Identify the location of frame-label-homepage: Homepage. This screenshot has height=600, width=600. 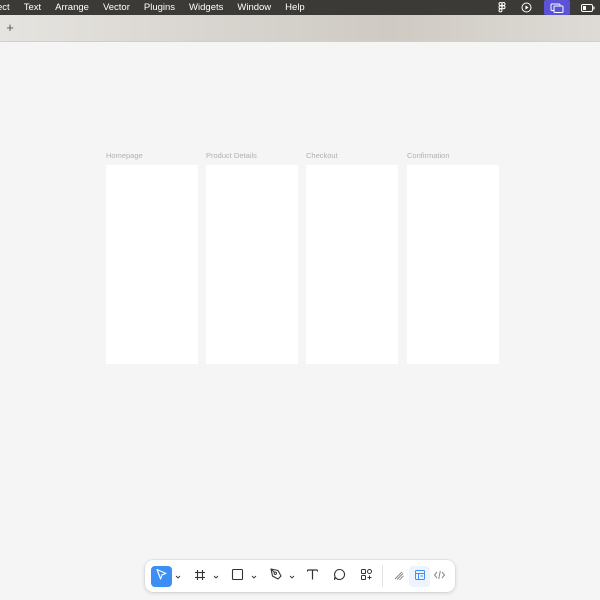
(124, 155).